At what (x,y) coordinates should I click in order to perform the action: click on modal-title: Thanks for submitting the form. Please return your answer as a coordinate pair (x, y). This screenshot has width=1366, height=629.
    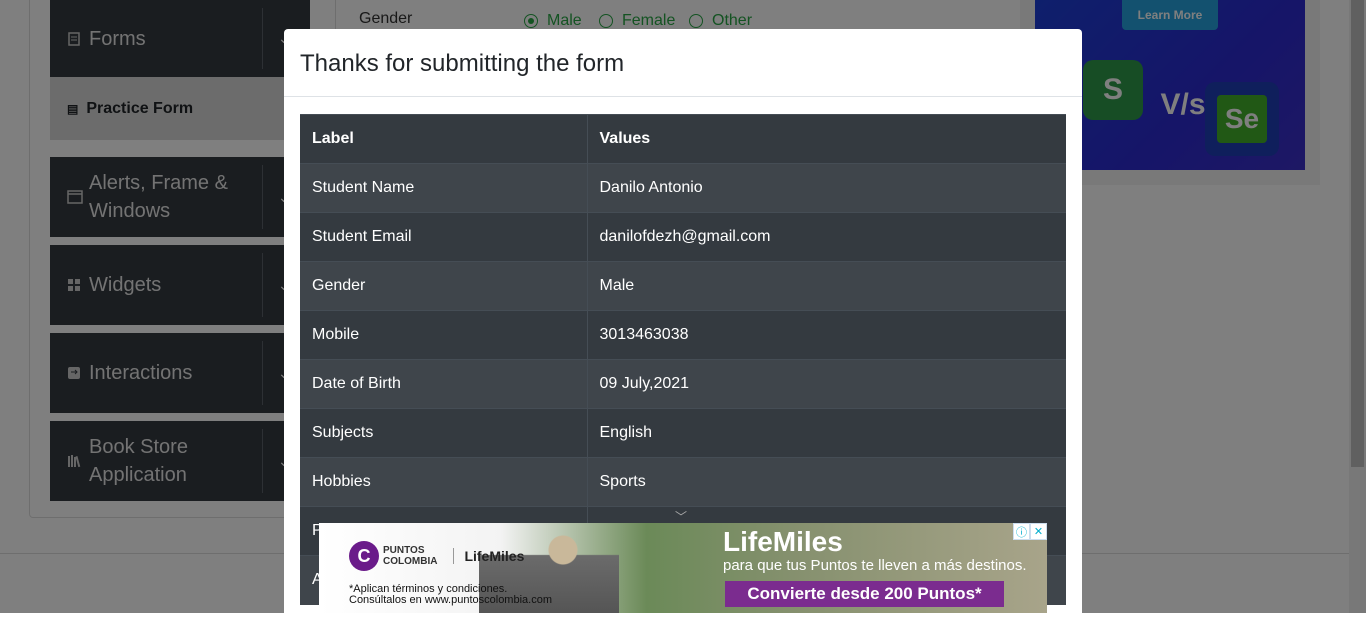
    Looking at the image, I should click on (462, 63).